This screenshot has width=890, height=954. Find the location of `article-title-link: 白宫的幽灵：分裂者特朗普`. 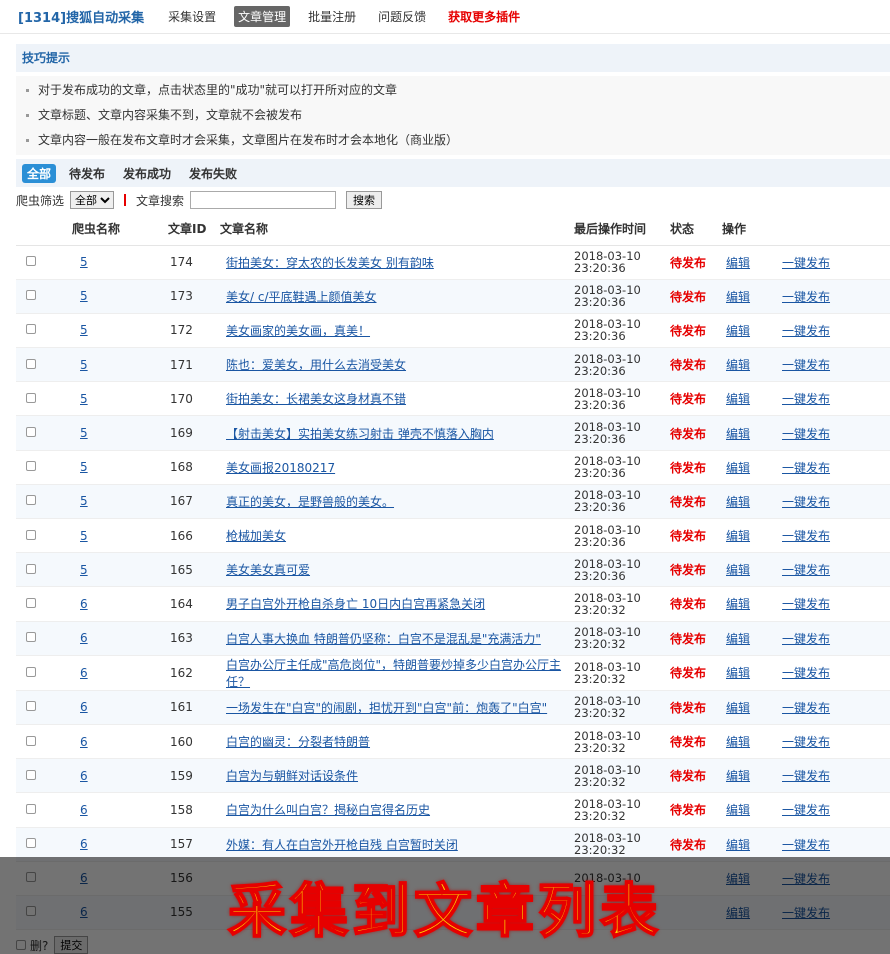

article-title-link: 白宫的幽灵：分裂者特朗普 is located at coordinates (298, 742).